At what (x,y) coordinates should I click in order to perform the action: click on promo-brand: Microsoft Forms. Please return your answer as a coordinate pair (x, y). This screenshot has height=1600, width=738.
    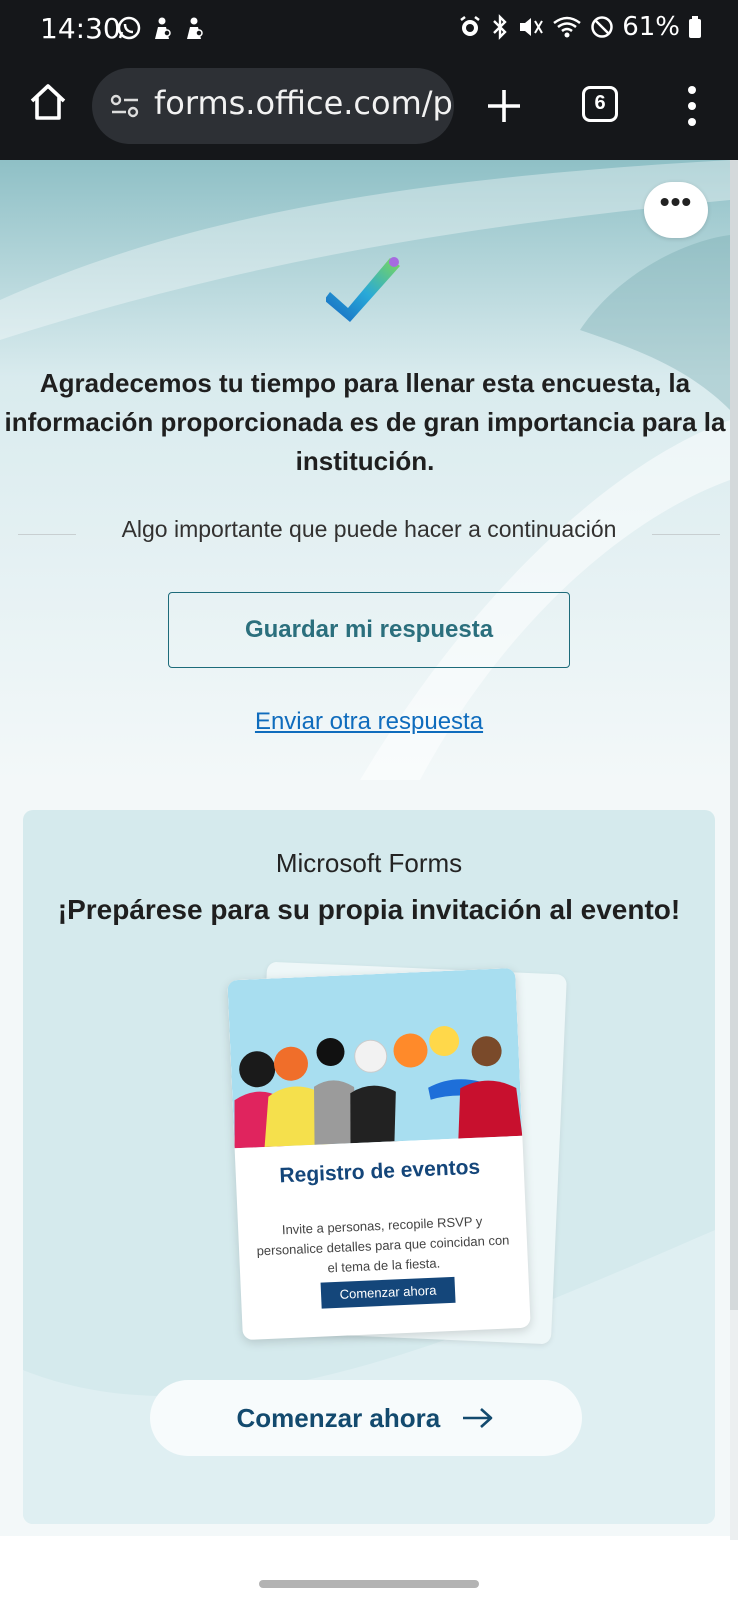
    Looking at the image, I should click on (369, 863).